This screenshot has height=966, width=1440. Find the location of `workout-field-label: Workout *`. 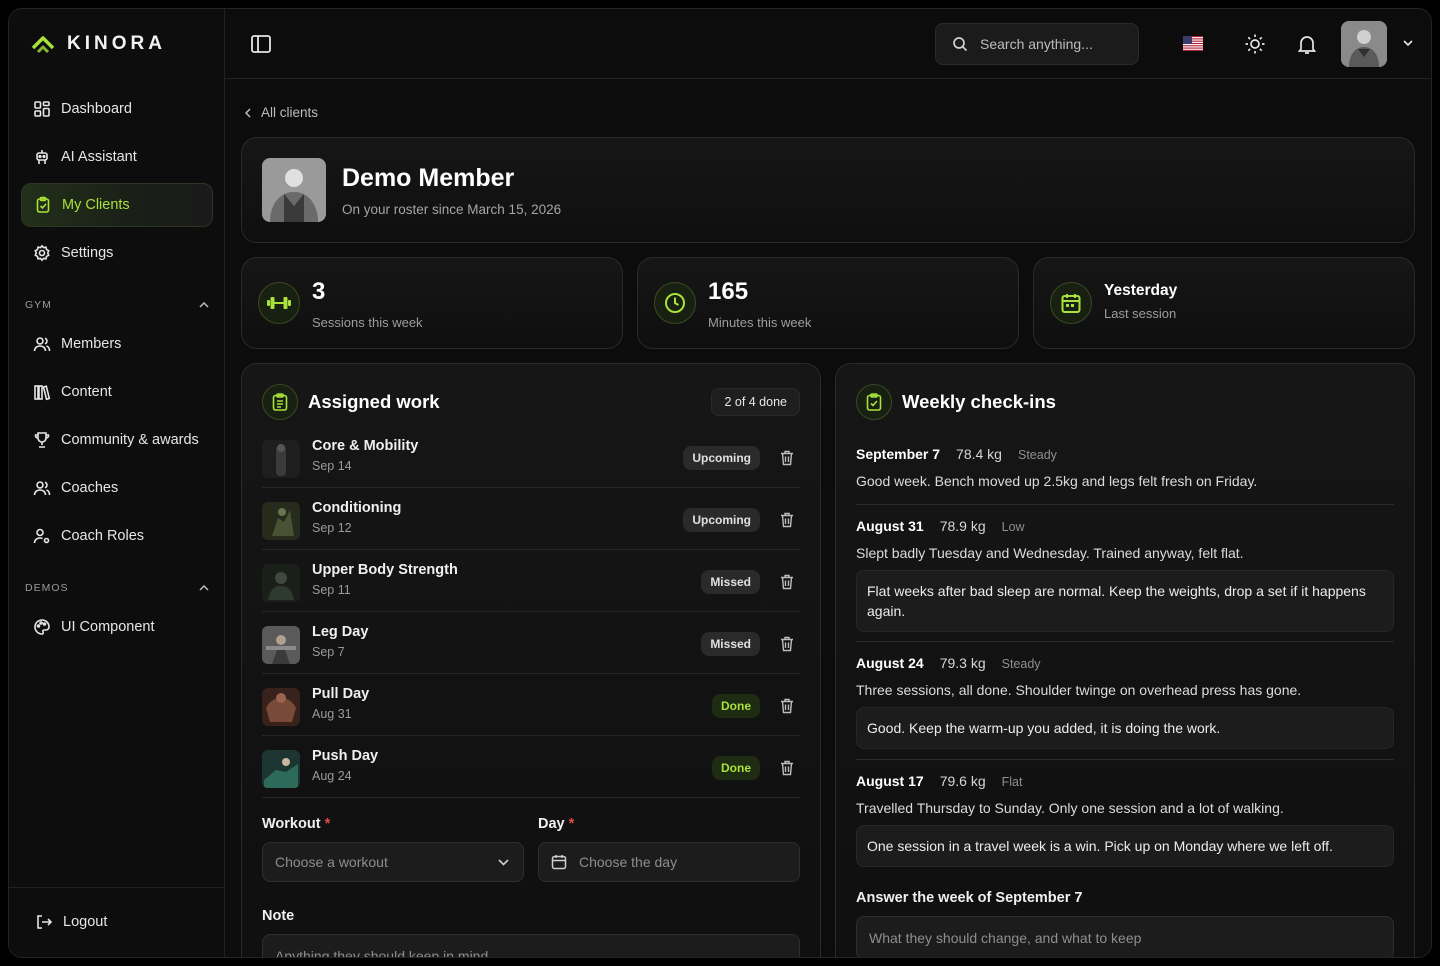

workout-field-label: Workout * is located at coordinates (296, 824).